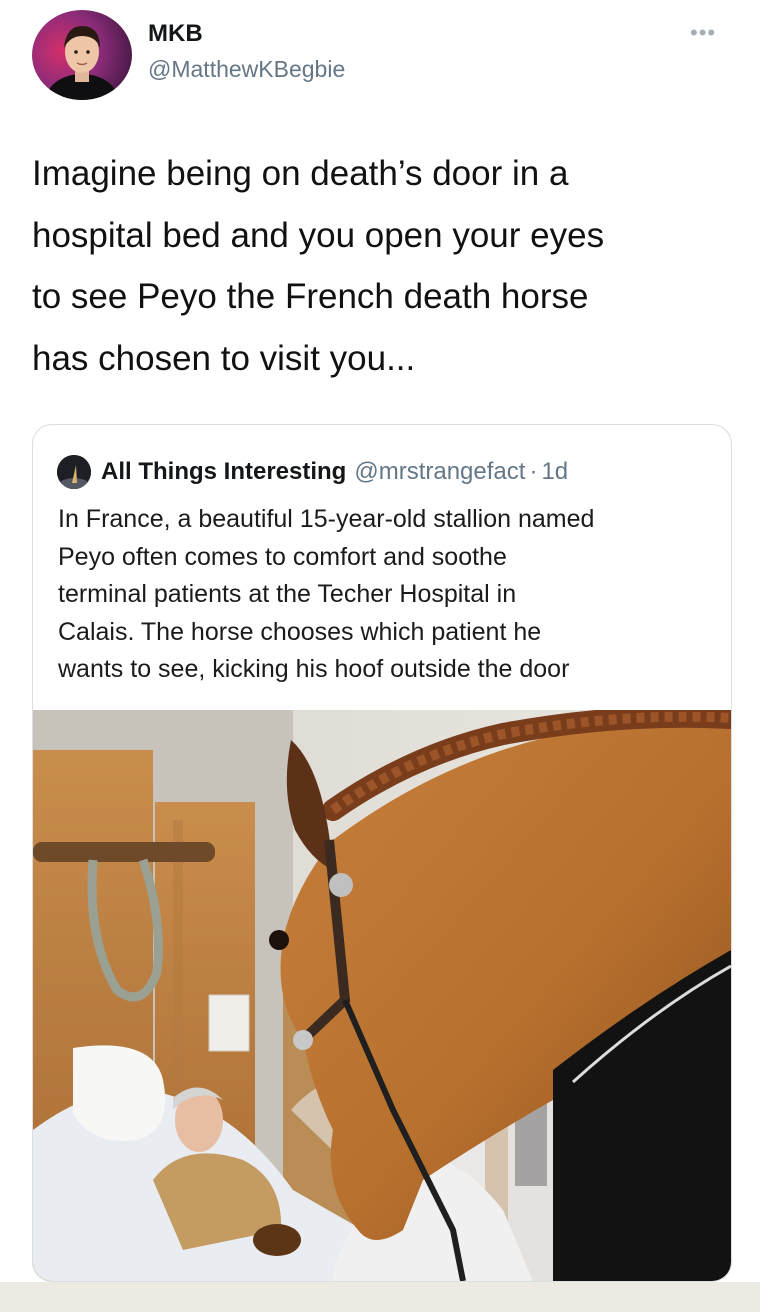  What do you see at coordinates (380, 1297) in the screenshot?
I see `bottom-bar` at bounding box center [380, 1297].